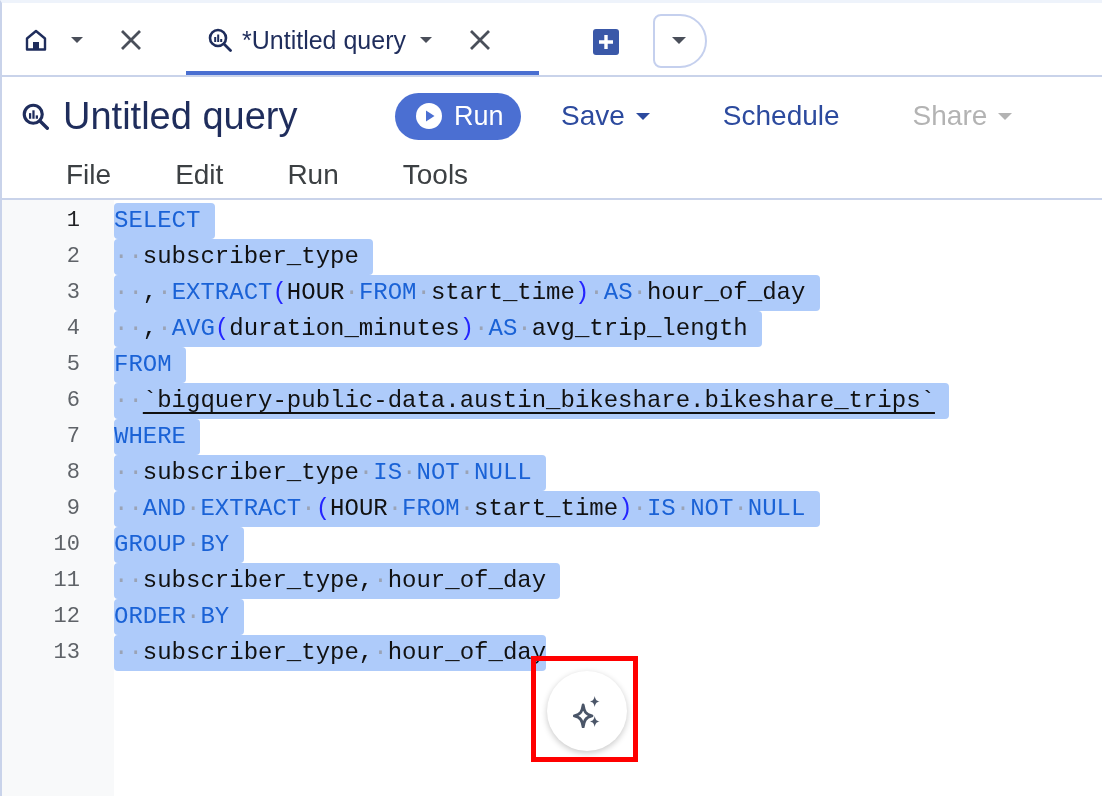 This screenshot has height=796, width=1102. I want to click on tab: *Untitled query, so click(362, 39).